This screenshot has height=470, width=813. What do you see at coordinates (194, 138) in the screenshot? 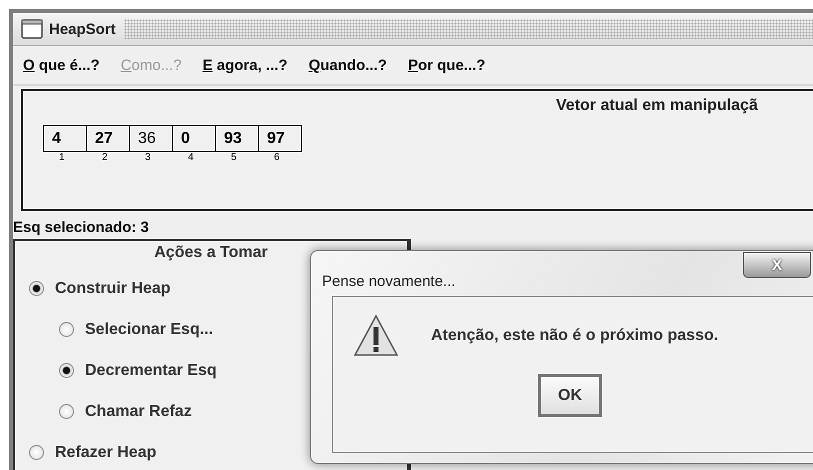
I see `array-cell: 0` at bounding box center [194, 138].